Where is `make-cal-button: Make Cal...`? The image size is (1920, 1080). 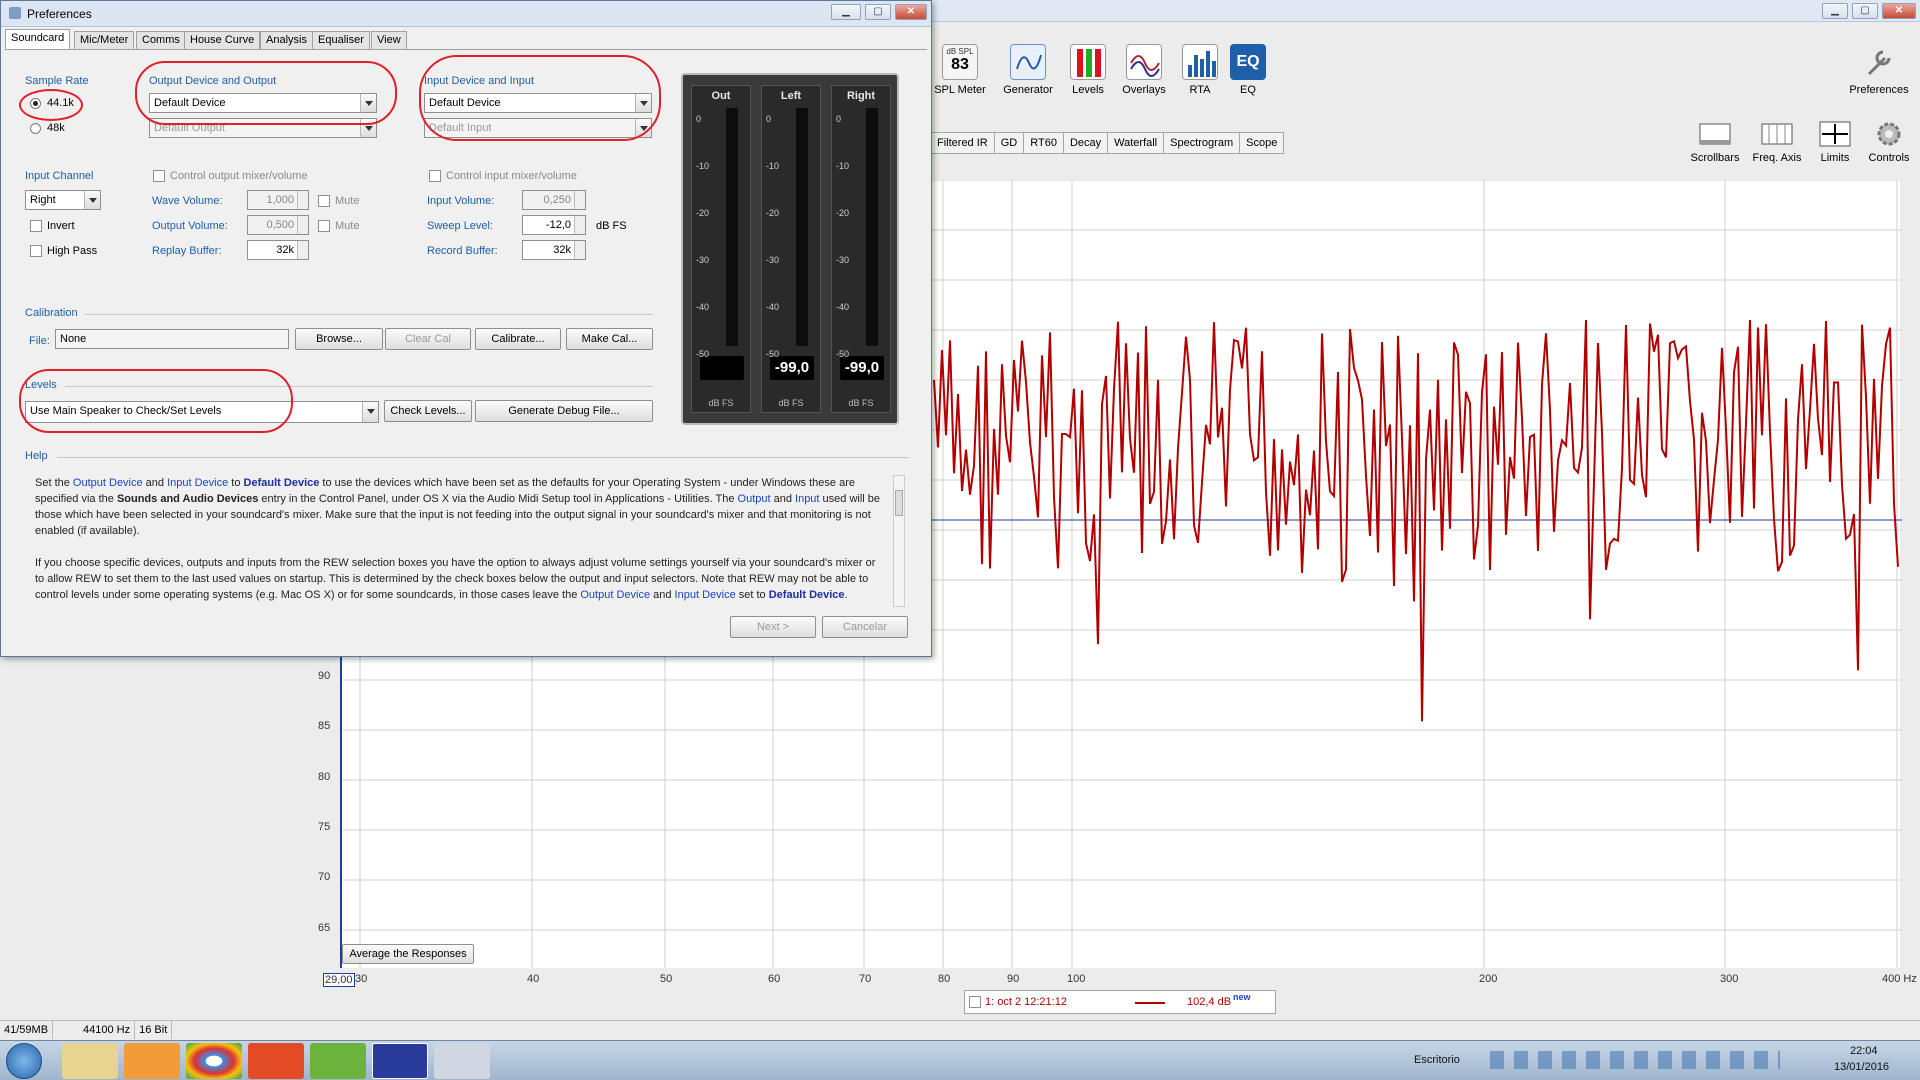
make-cal-button: Make Cal... is located at coordinates (609, 339).